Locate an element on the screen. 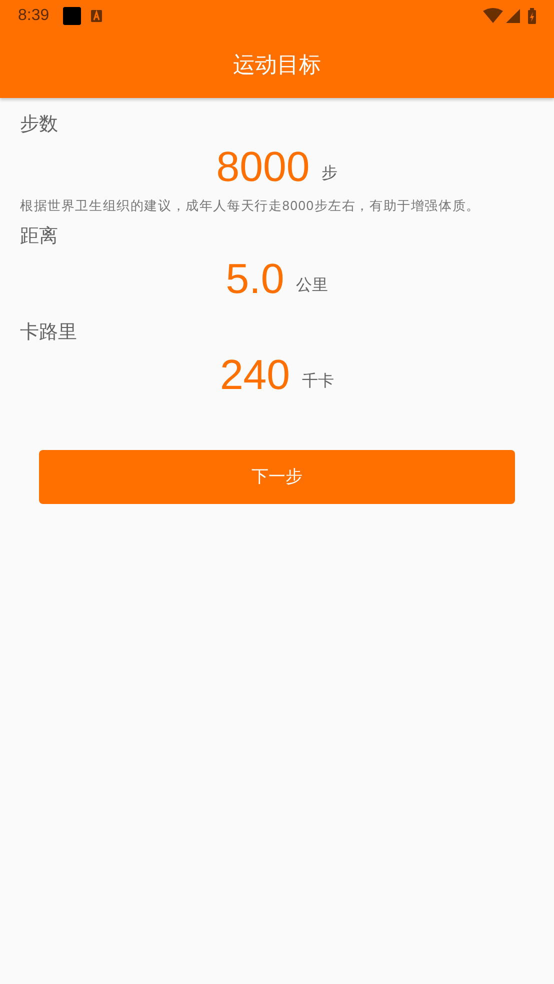 The height and width of the screenshot is (984, 554). goal-value: 240 is located at coordinates (255, 375).